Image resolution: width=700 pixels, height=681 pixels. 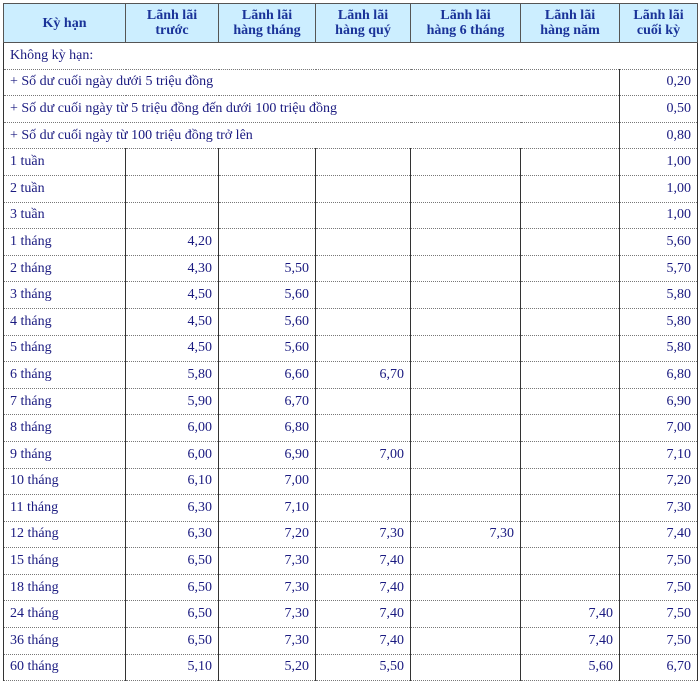 I want to click on rate-cell: 6,00, so click(x=172, y=454).